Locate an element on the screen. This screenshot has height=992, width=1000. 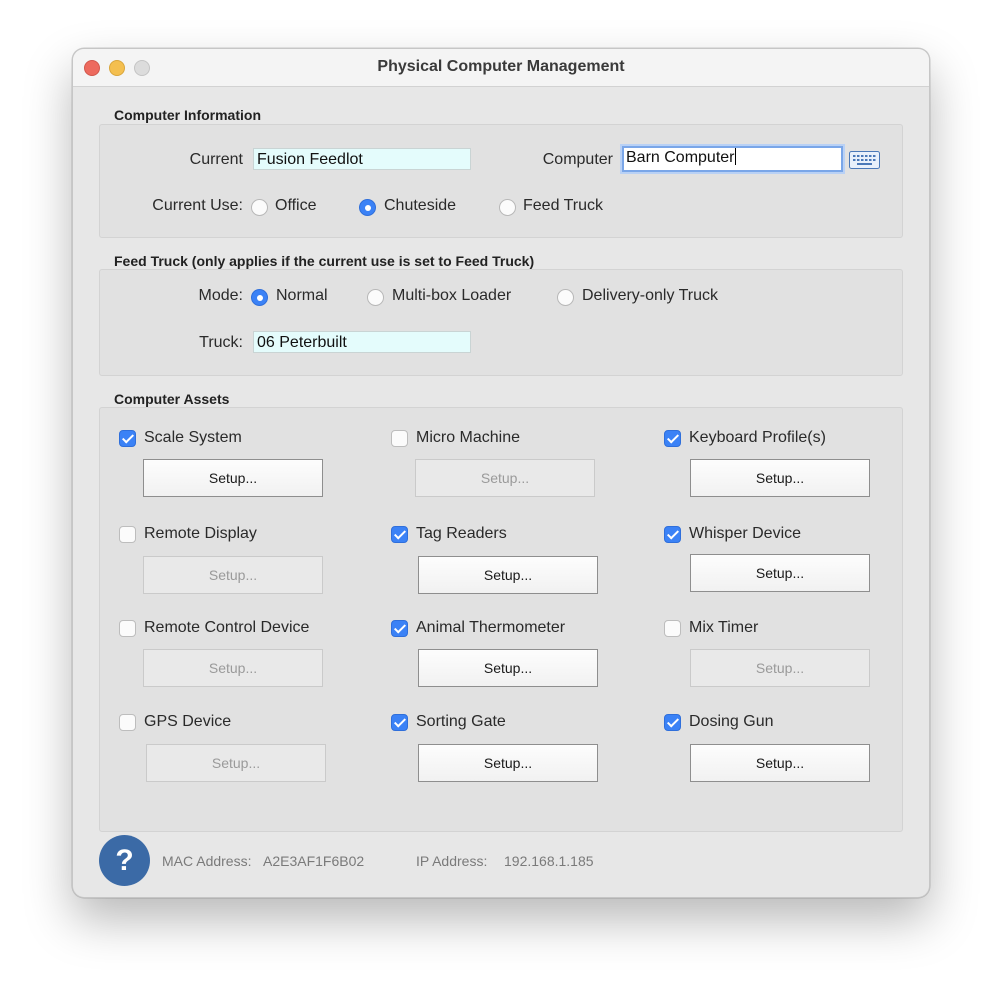
truck-field: 06 Peterbuilt is located at coordinates (362, 342).